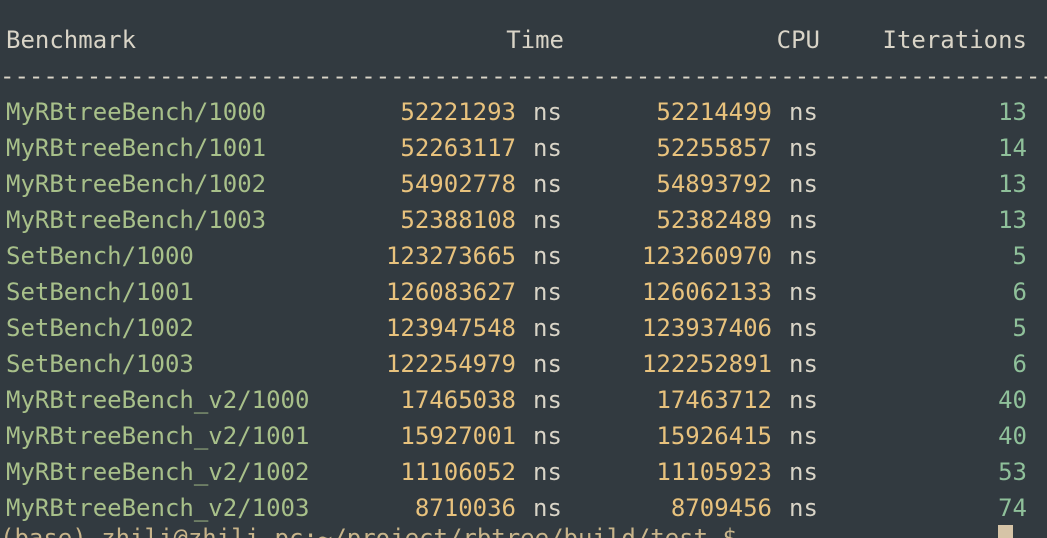 The image size is (1047, 538). Describe the element at coordinates (523, 148) in the screenshot. I see `table-row: MyRBtreeBench/1001 52263117 ns 52255857 ns 14` at that location.